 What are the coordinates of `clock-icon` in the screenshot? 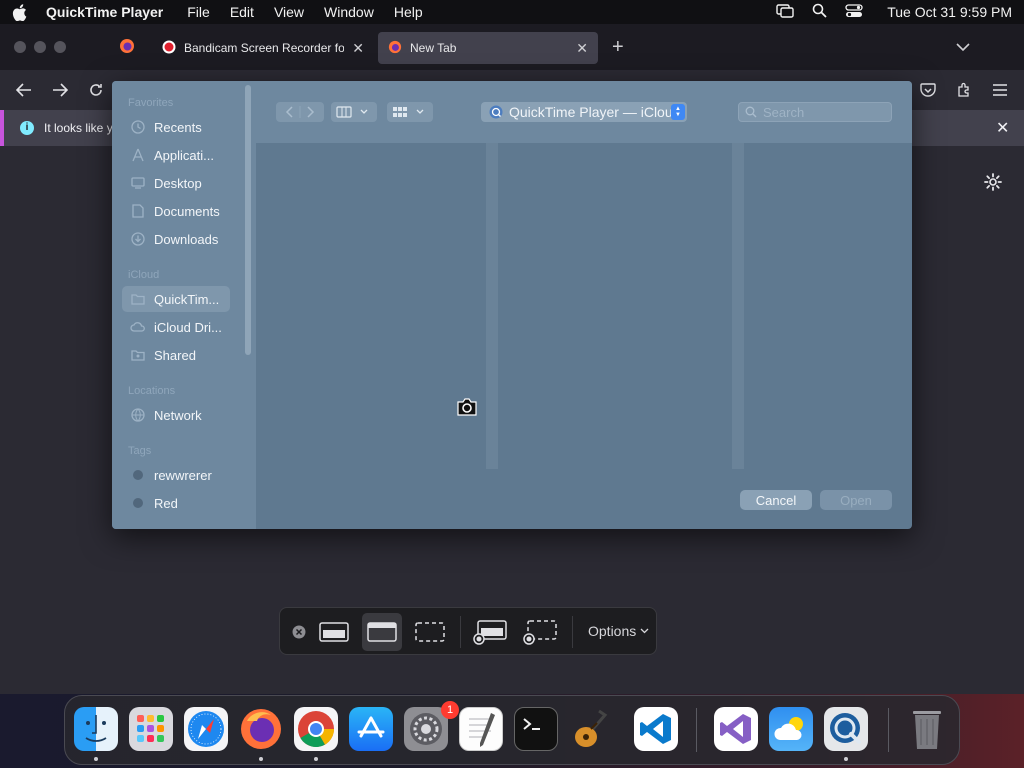 It's located at (138, 127).